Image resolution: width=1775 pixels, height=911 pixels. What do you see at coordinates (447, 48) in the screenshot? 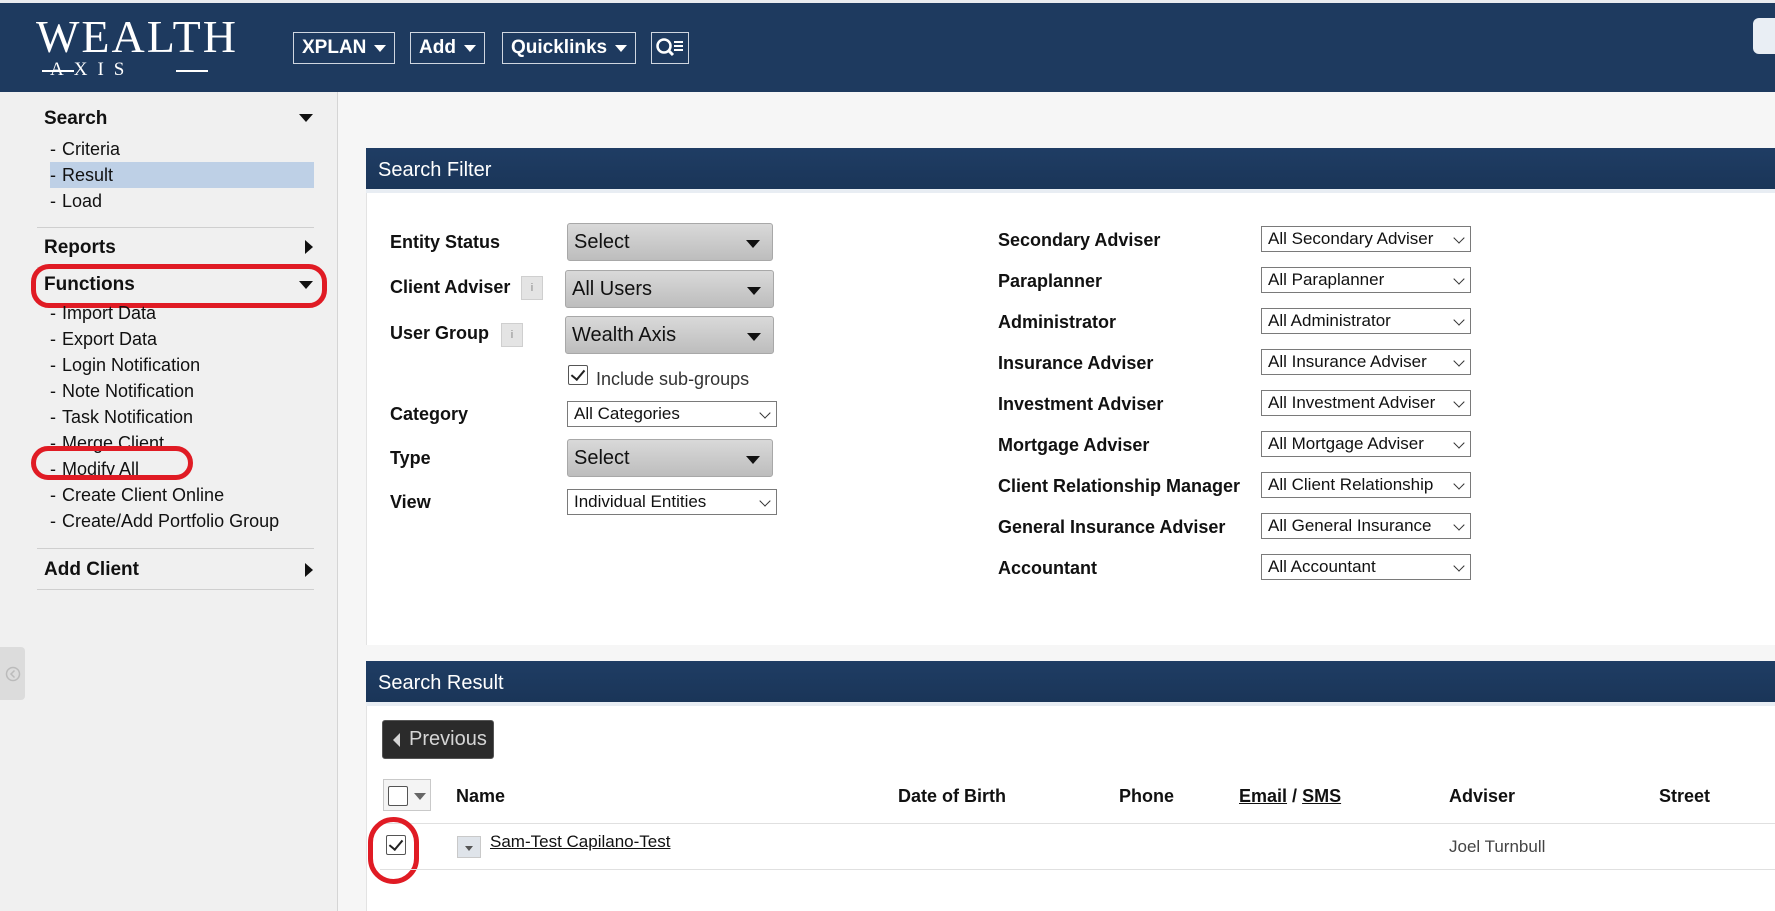
I see `nav-add-button: Add` at bounding box center [447, 48].